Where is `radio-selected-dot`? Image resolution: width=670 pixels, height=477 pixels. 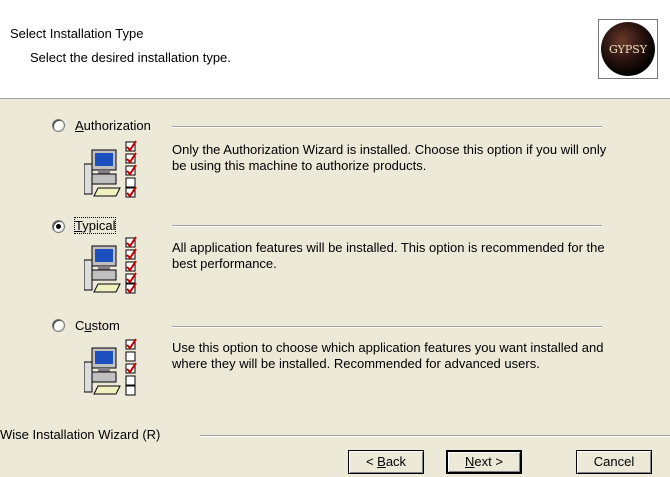 radio-selected-dot is located at coordinates (58, 226).